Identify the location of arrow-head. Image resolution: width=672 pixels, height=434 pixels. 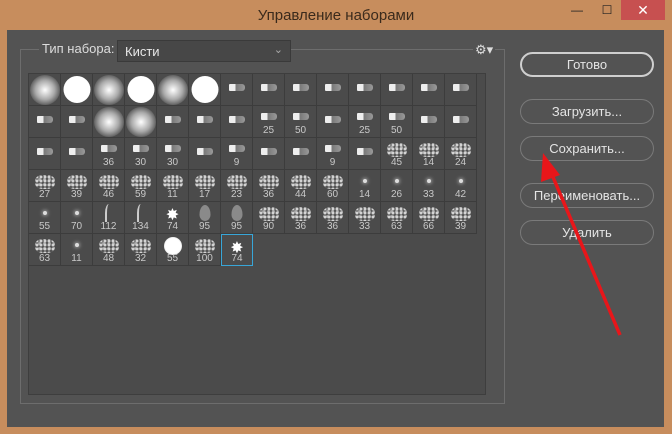
(550, 167).